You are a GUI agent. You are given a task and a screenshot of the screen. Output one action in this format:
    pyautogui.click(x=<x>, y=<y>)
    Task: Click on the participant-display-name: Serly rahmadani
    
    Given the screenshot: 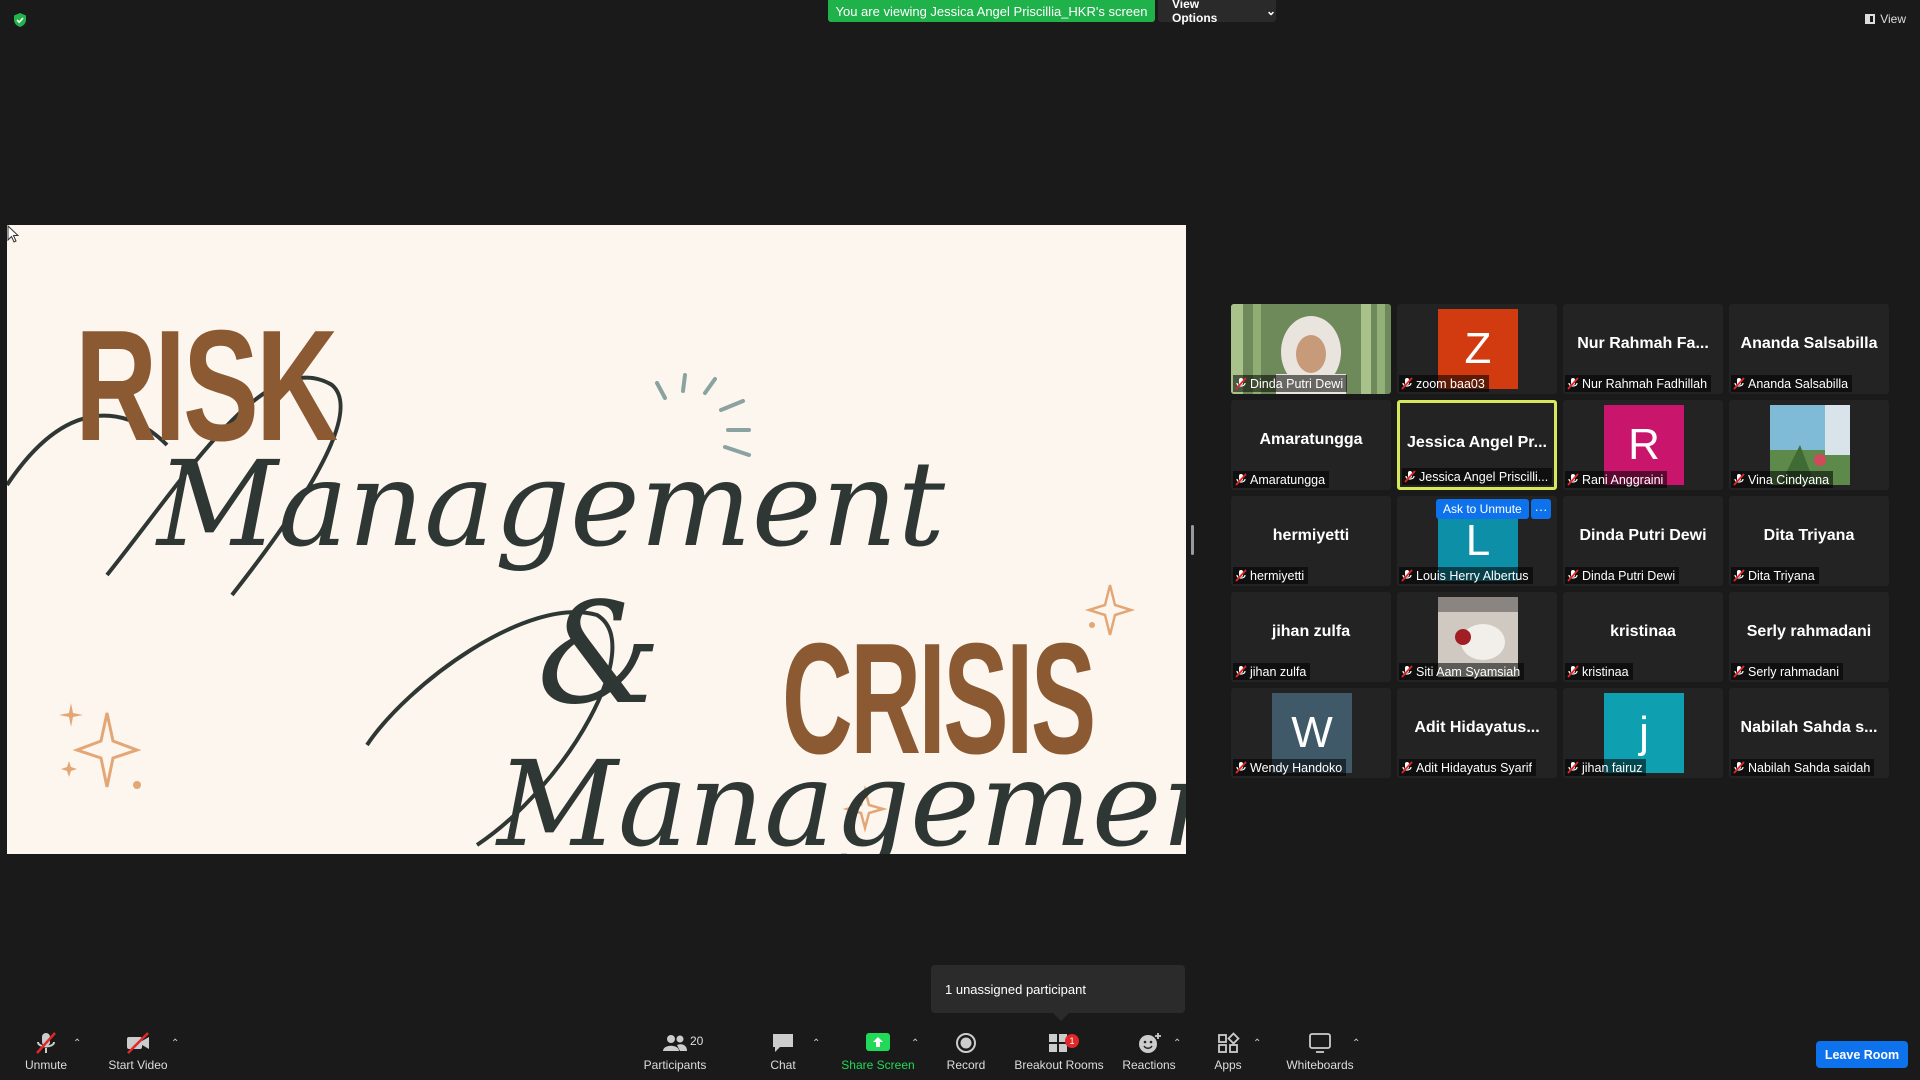 What is the action you would take?
    pyautogui.click(x=1809, y=631)
    